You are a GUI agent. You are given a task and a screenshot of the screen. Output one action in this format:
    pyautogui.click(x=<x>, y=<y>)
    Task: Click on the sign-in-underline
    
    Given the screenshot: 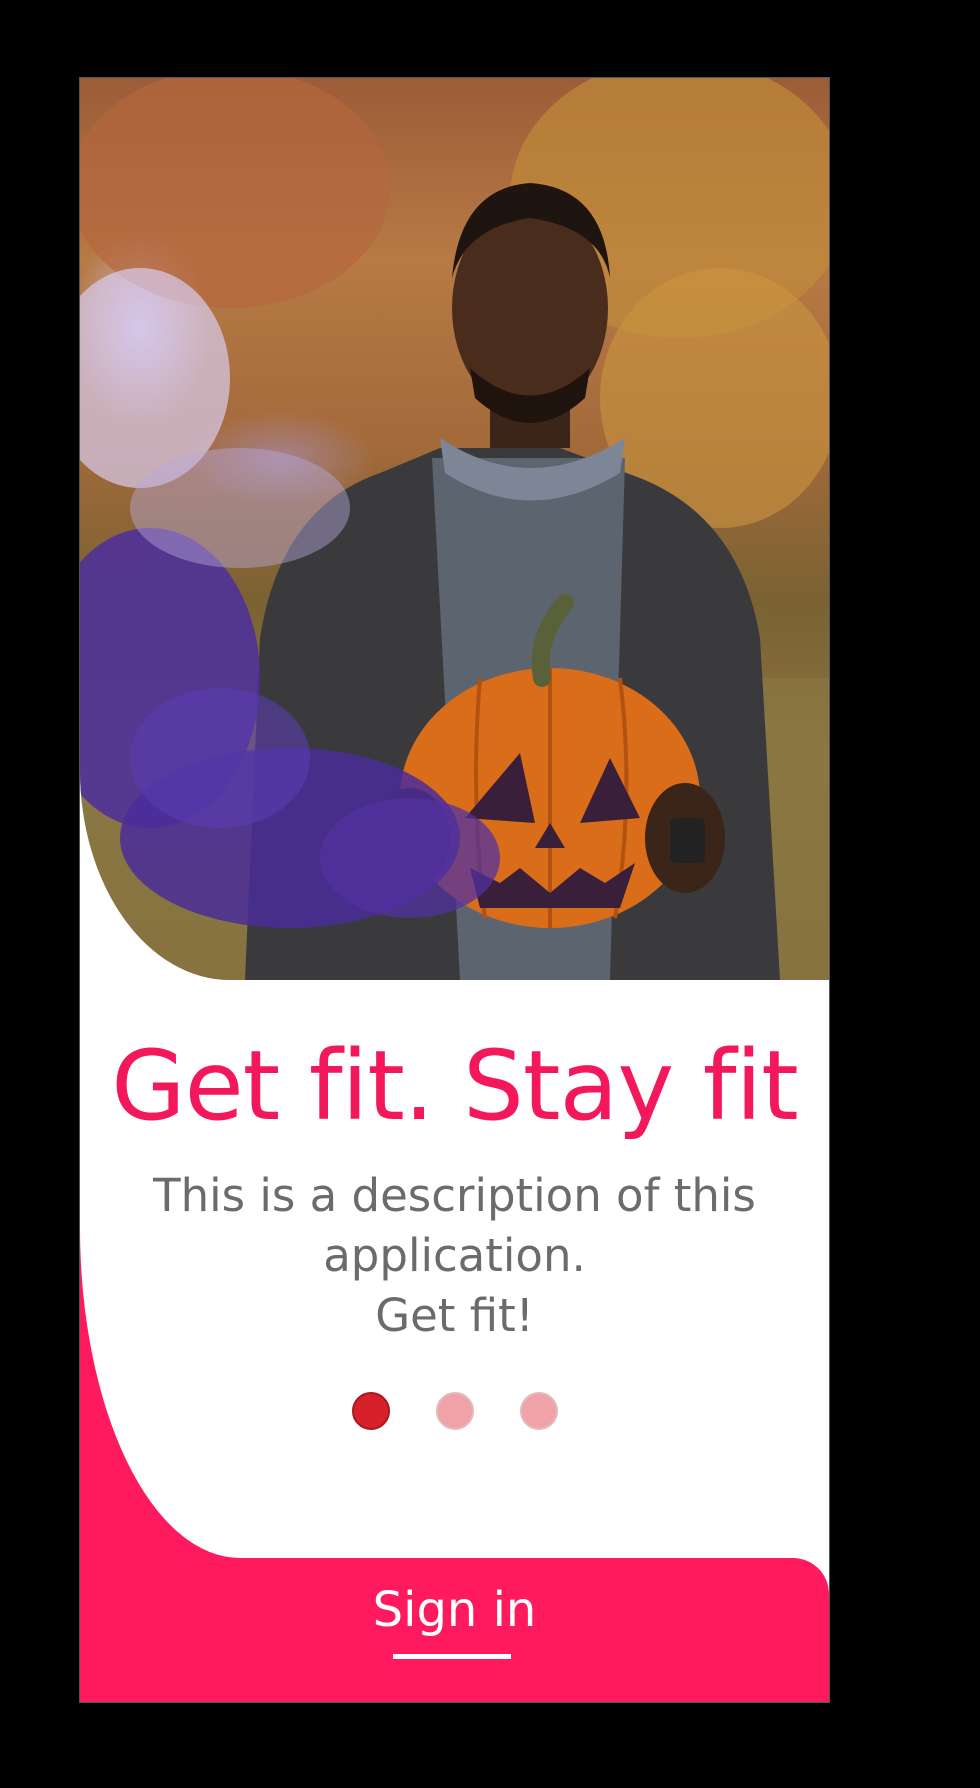 What is the action you would take?
    pyautogui.click(x=452, y=1656)
    